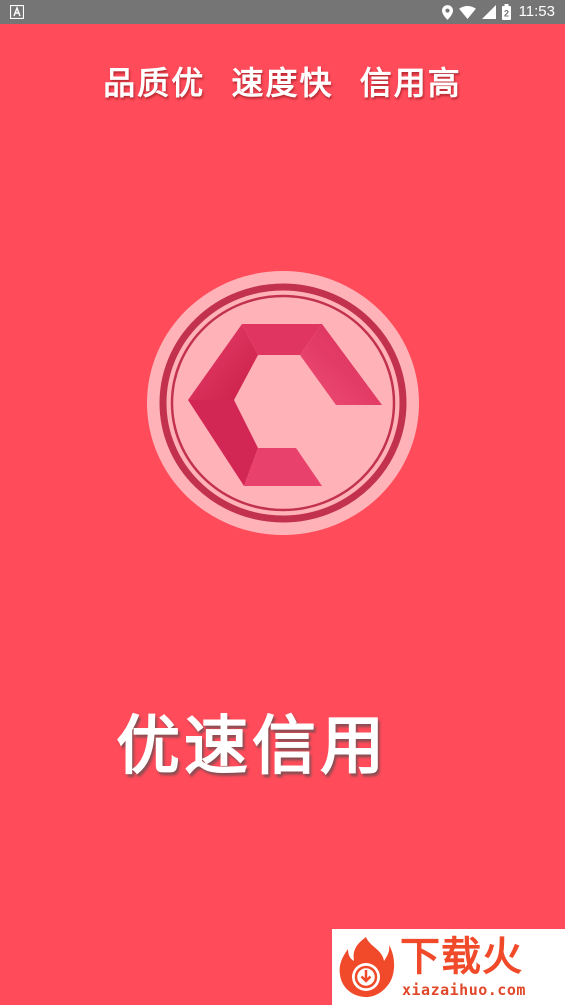  I want to click on watermark-badge: 下载火 xiazaihuo.com, so click(448, 967).